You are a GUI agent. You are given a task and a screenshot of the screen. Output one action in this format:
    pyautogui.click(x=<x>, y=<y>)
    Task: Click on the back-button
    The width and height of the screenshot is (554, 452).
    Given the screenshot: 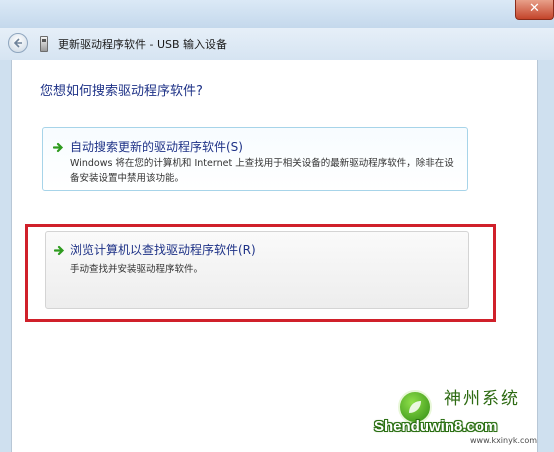 What is the action you would take?
    pyautogui.click(x=18, y=43)
    